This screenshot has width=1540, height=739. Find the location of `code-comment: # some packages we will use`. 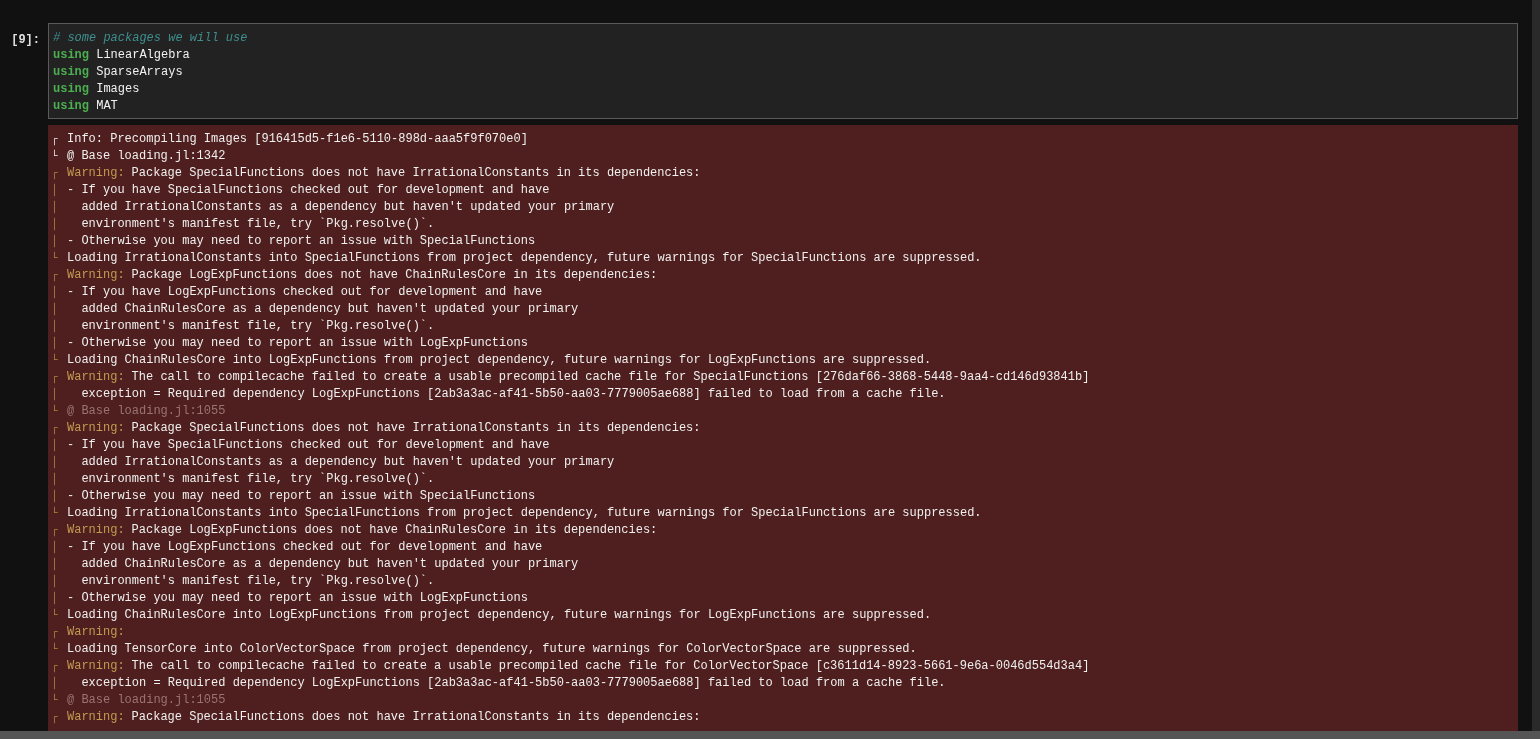

code-comment: # some packages we will use is located at coordinates (150, 38).